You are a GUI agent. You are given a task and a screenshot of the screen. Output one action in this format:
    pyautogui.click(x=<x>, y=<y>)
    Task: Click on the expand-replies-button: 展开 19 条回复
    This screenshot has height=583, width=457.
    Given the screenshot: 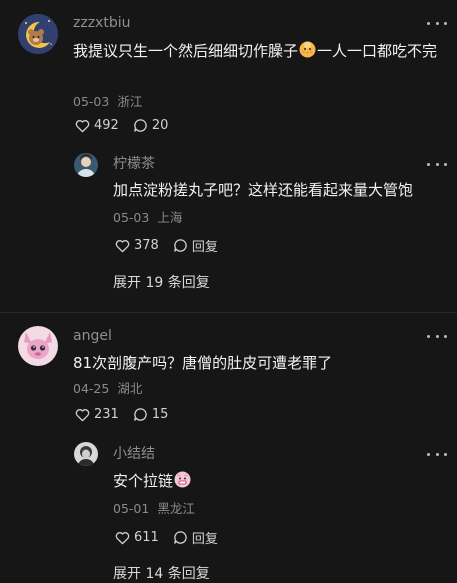 What is the action you would take?
    pyautogui.click(x=161, y=282)
    